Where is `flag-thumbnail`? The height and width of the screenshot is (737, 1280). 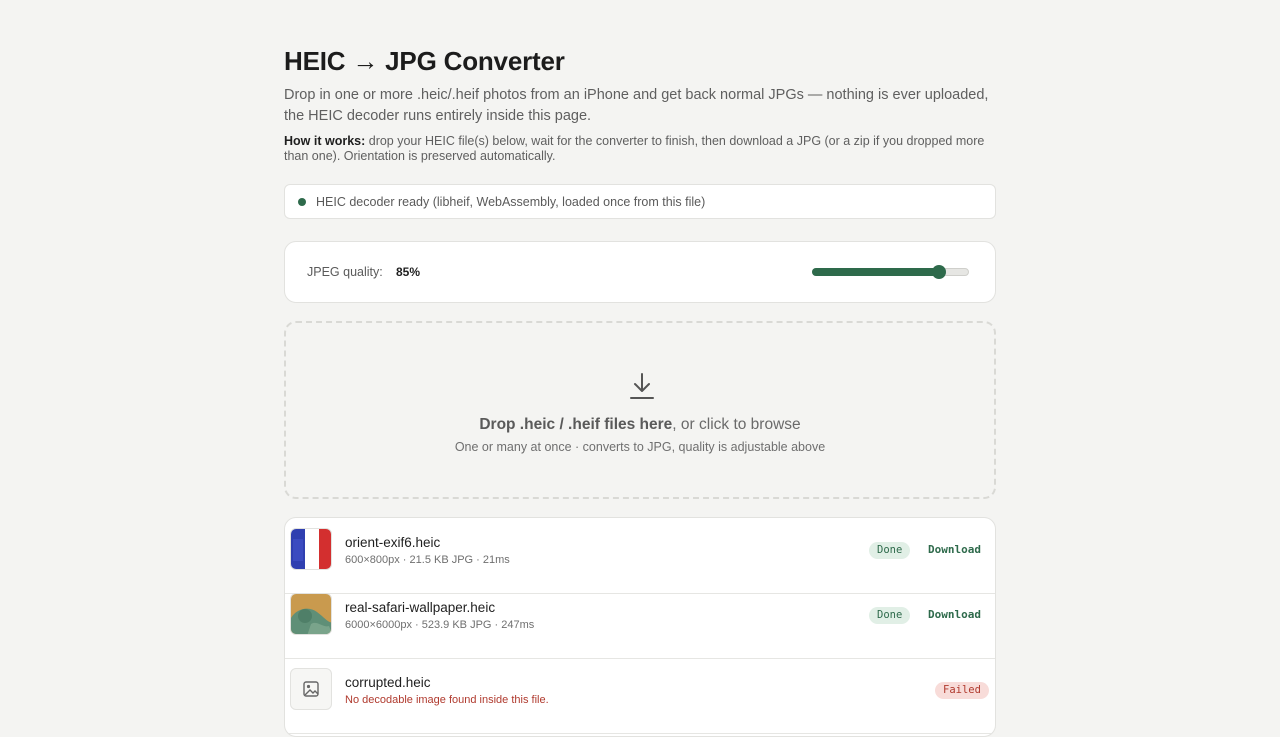 flag-thumbnail is located at coordinates (311, 549).